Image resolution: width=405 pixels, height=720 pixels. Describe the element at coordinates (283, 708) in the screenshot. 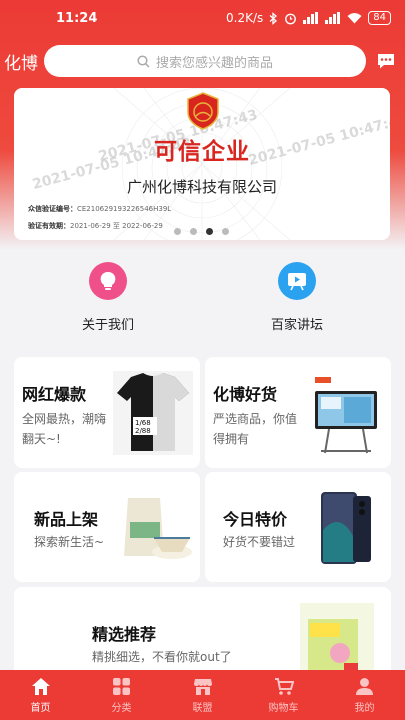

I see `tab-cart-label: 购物车` at that location.